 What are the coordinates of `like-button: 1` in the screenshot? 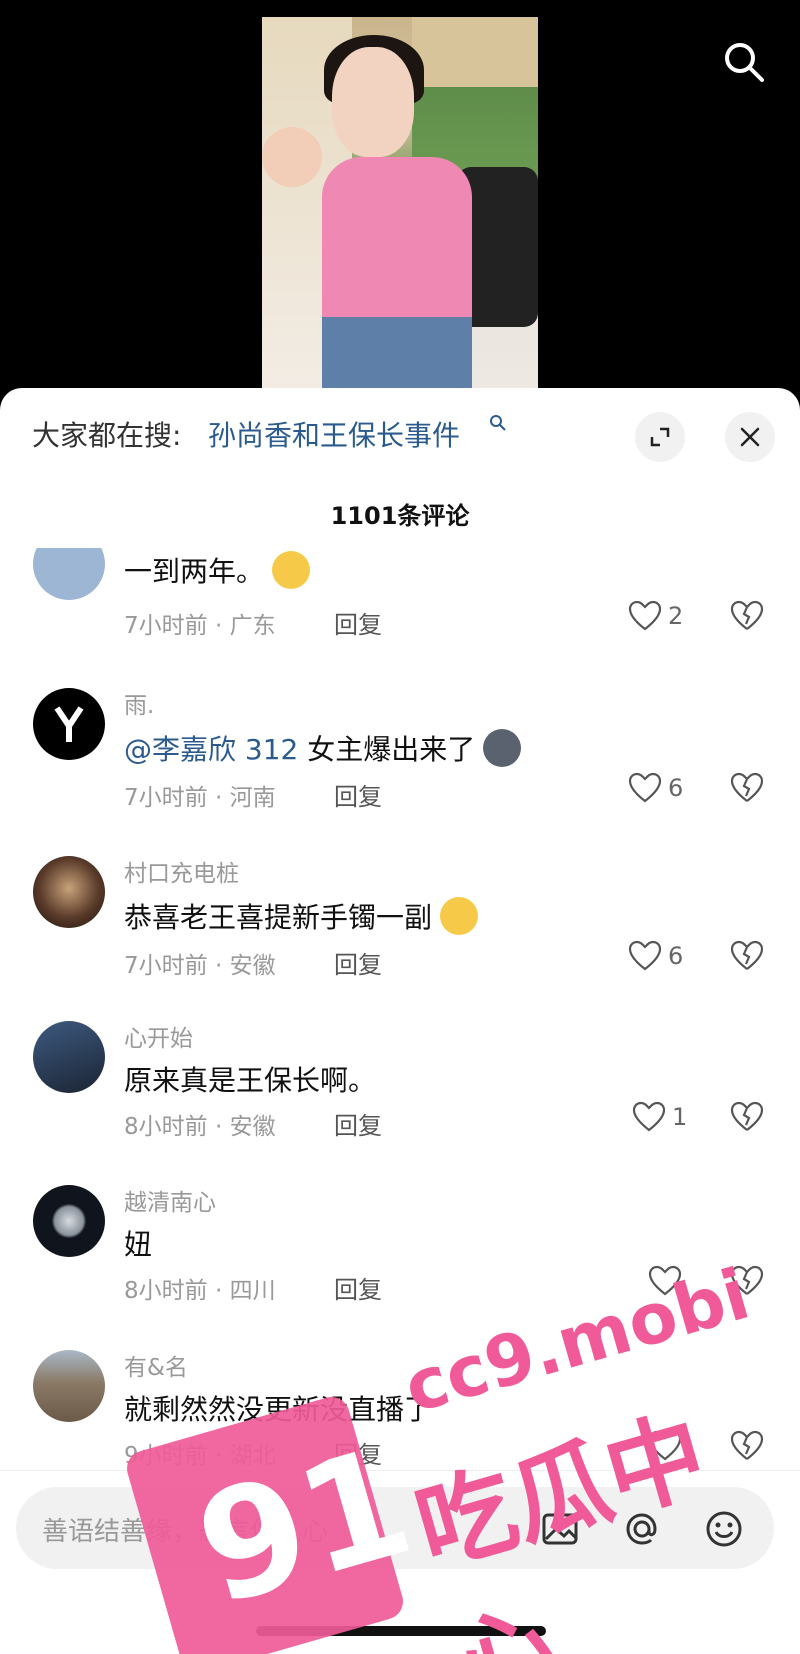 It's located at (659, 1117).